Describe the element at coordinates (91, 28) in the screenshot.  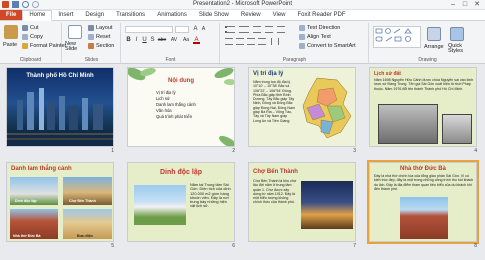
I see `layout-icon` at that location.